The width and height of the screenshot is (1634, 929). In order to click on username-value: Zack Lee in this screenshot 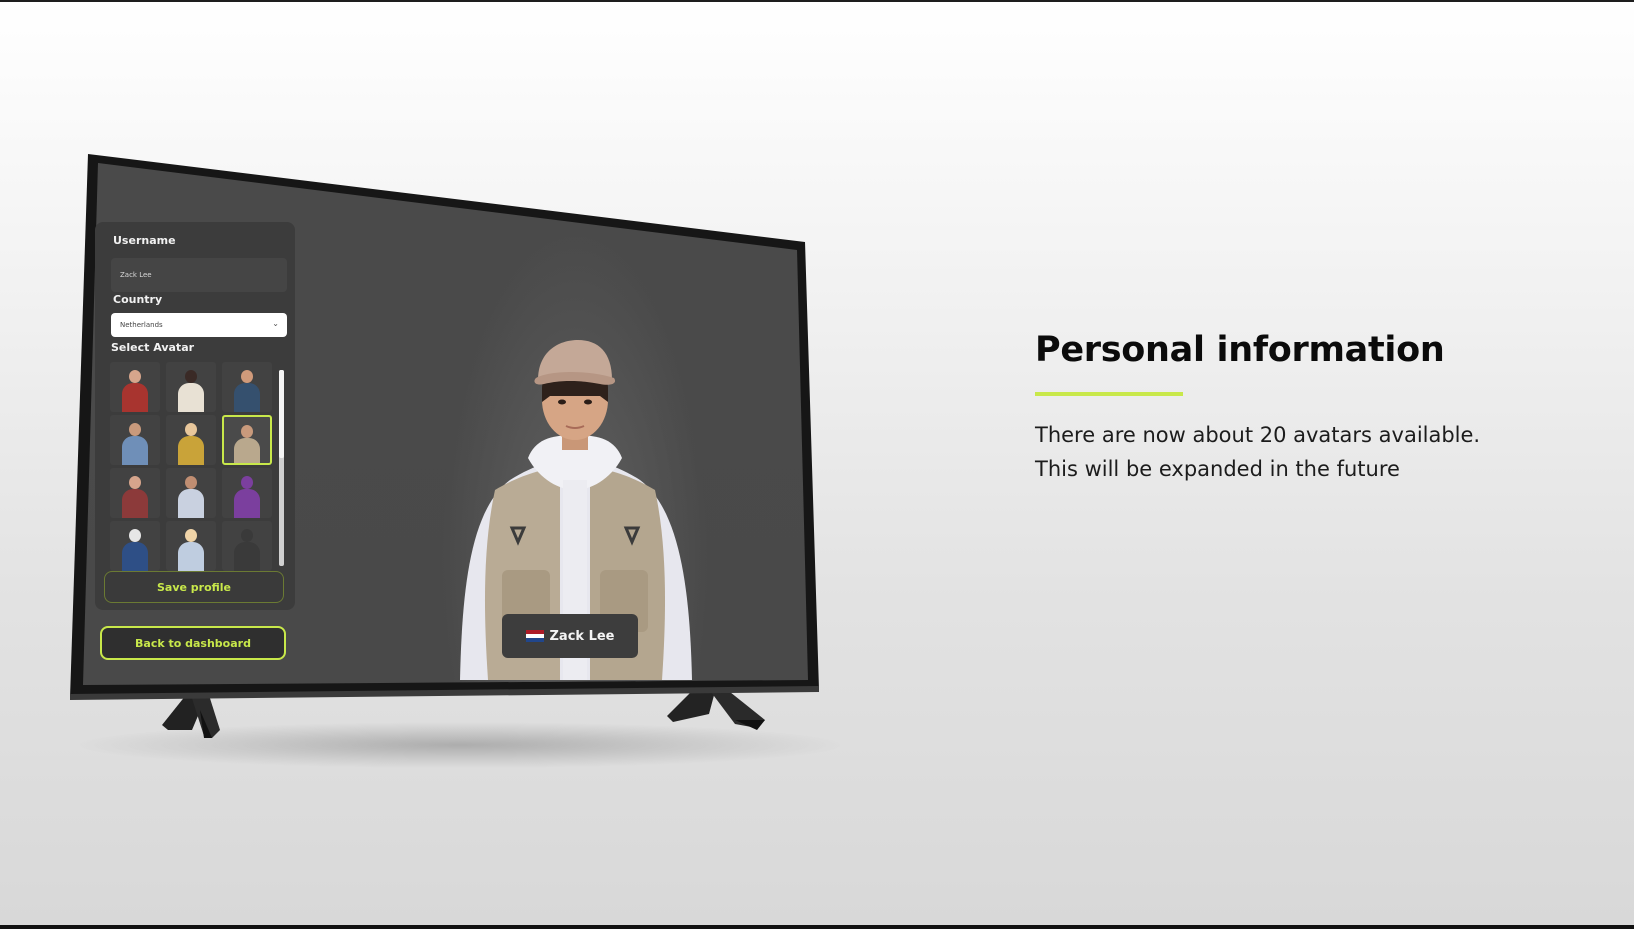, I will do `click(136, 275)`.